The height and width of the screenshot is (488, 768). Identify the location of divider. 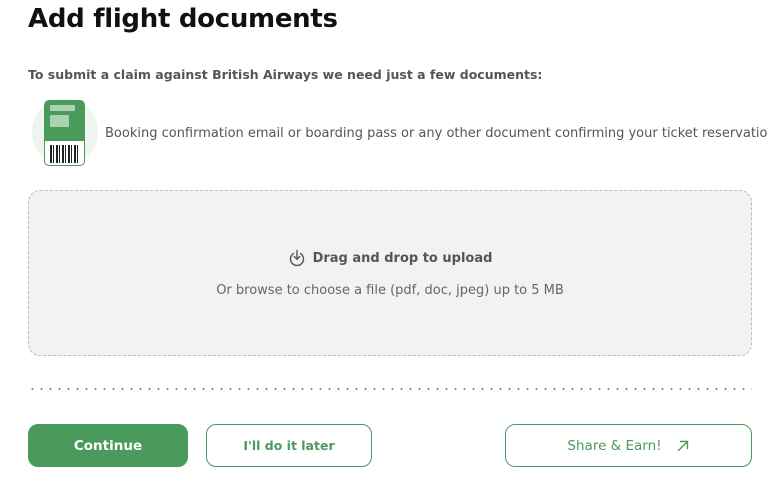
(390, 389).